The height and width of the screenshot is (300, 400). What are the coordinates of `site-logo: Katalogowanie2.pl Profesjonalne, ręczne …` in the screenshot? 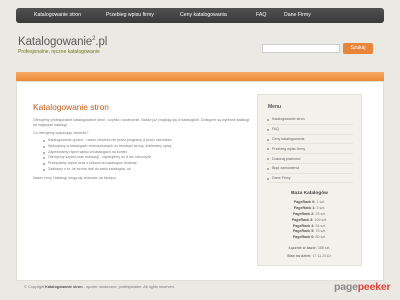 It's located at (62, 45).